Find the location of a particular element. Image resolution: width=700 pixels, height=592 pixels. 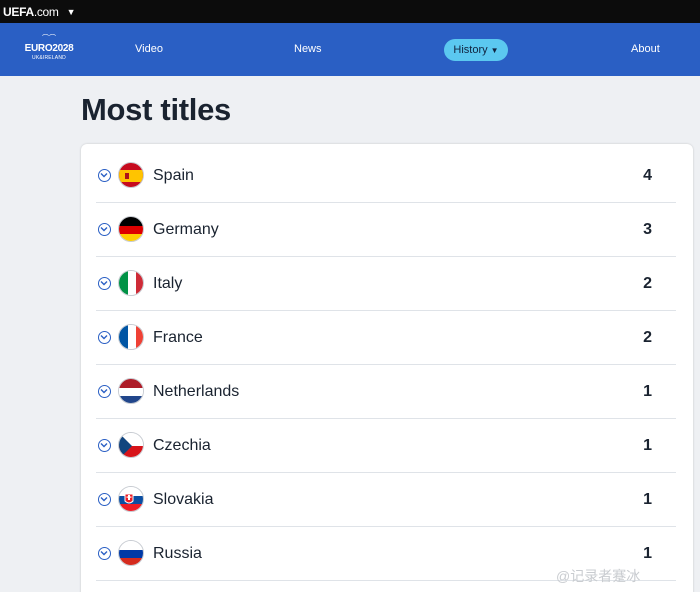

country-name: Slovakia is located at coordinates (183, 499).